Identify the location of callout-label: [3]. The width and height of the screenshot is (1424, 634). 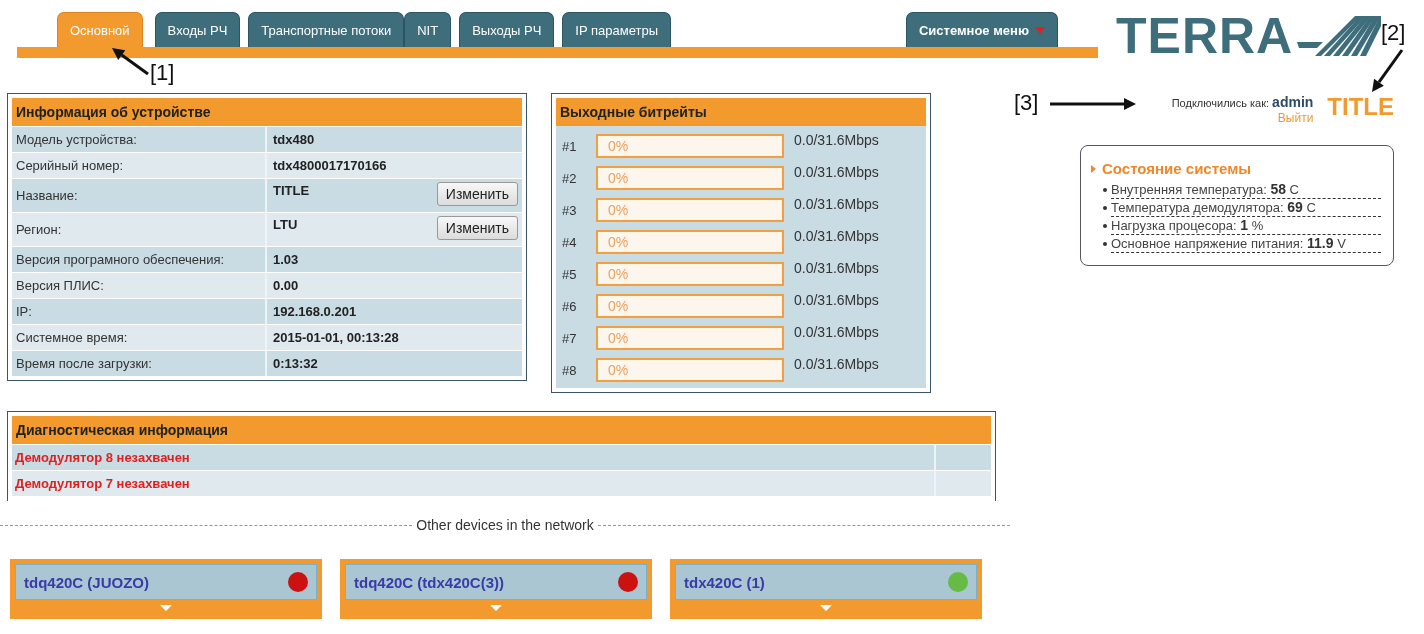
(1026, 103).